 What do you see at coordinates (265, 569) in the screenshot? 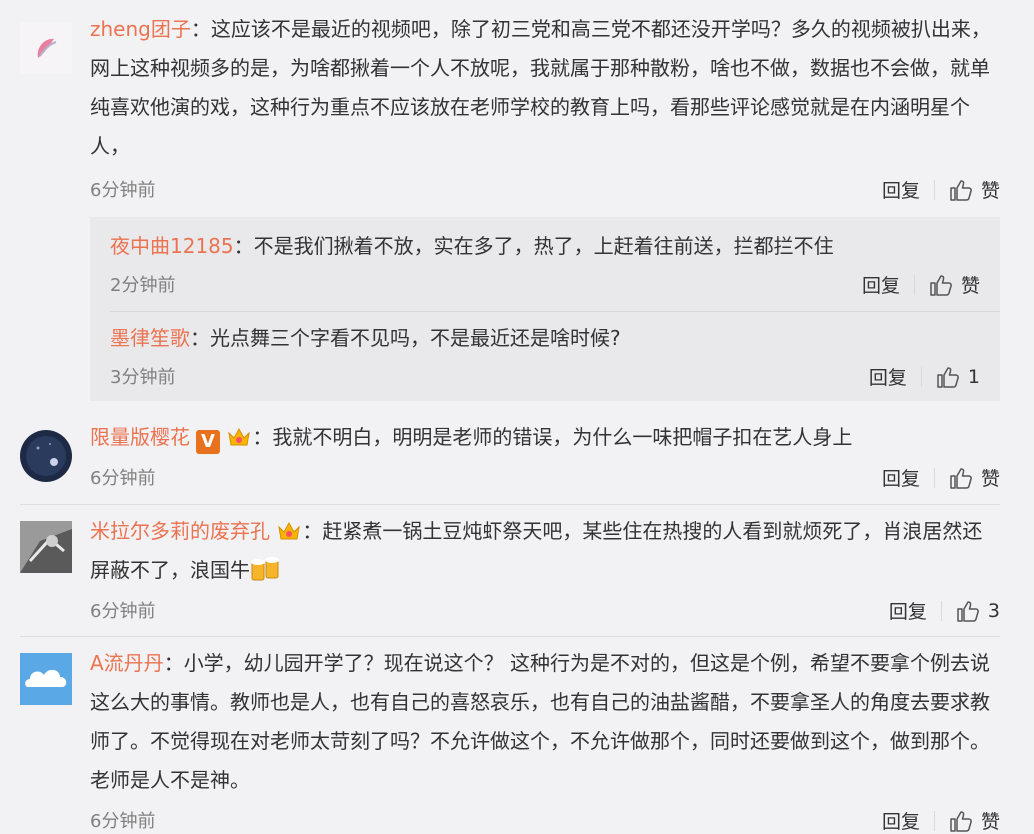
I see `beer-emoji-icon` at bounding box center [265, 569].